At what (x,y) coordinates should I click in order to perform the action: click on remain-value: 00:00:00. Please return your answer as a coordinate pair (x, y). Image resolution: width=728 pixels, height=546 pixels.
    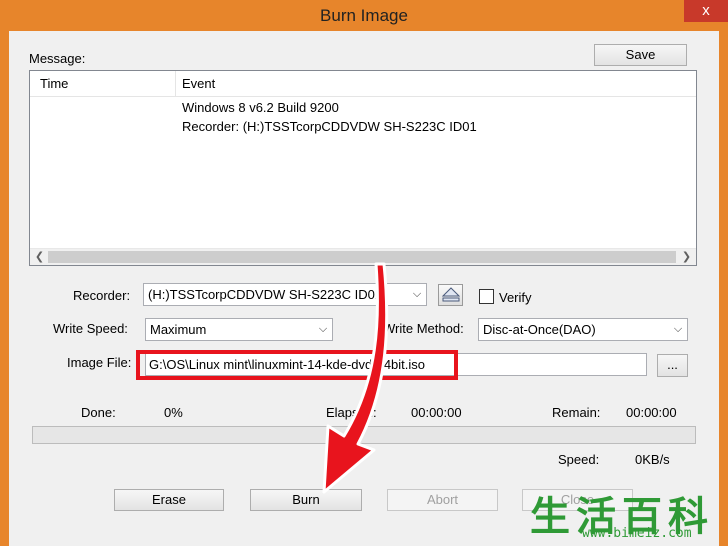
    Looking at the image, I should click on (651, 412).